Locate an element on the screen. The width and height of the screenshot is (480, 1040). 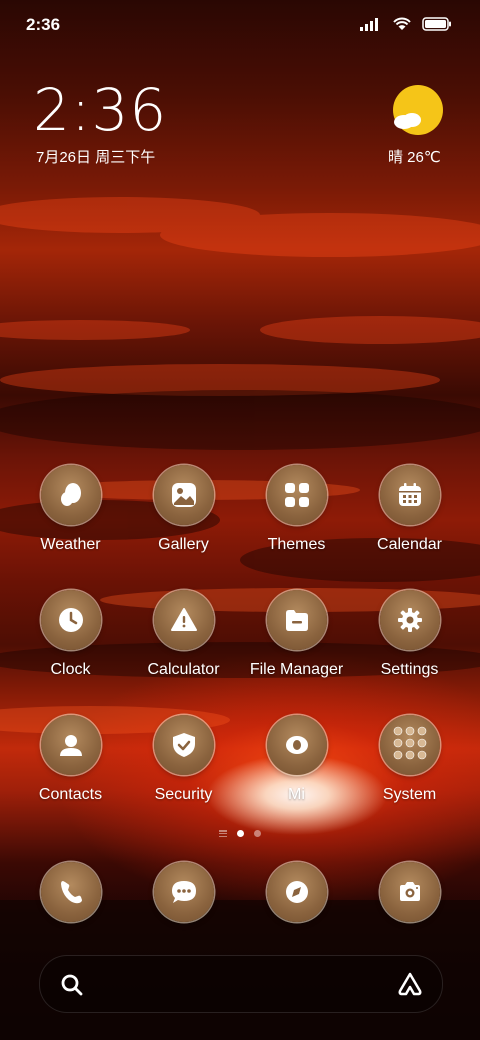
page-indicator is located at coordinates (240, 833).